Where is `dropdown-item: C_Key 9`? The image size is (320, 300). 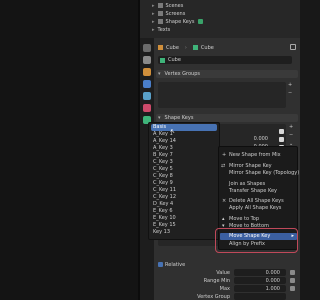 dropdown-item: C_Key 9 is located at coordinates (184, 183).